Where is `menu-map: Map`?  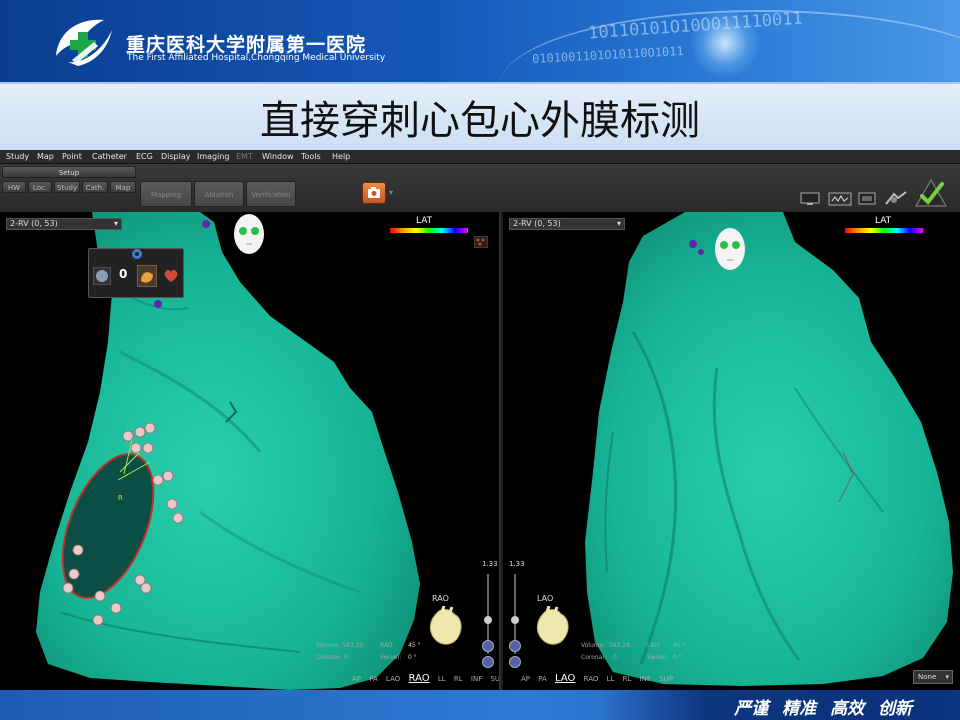
menu-map: Map is located at coordinates (45, 156).